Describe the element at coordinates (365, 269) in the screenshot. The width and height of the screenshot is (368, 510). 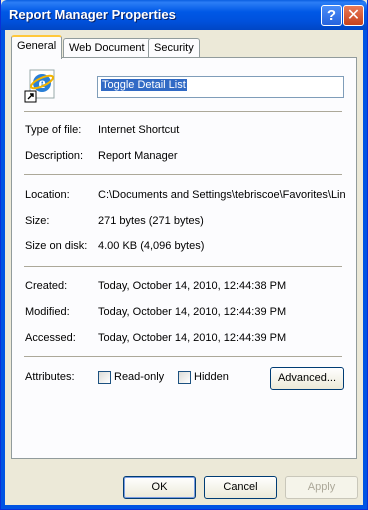
I see `window-frame-right` at that location.